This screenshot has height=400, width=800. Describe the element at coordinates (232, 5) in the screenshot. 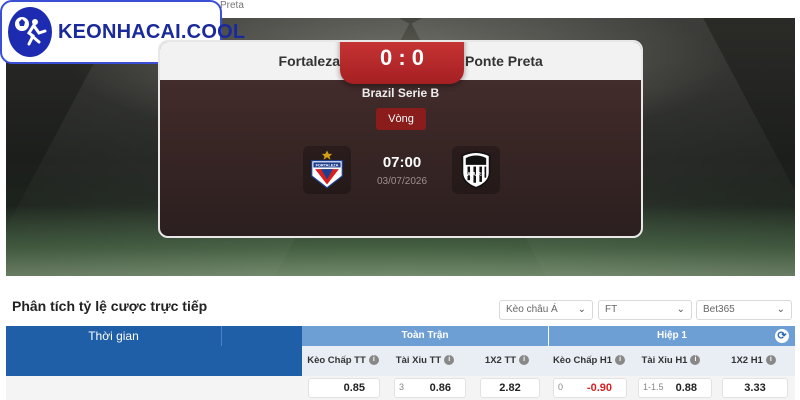

I see `breadcrumb-tail: Preta` at that location.